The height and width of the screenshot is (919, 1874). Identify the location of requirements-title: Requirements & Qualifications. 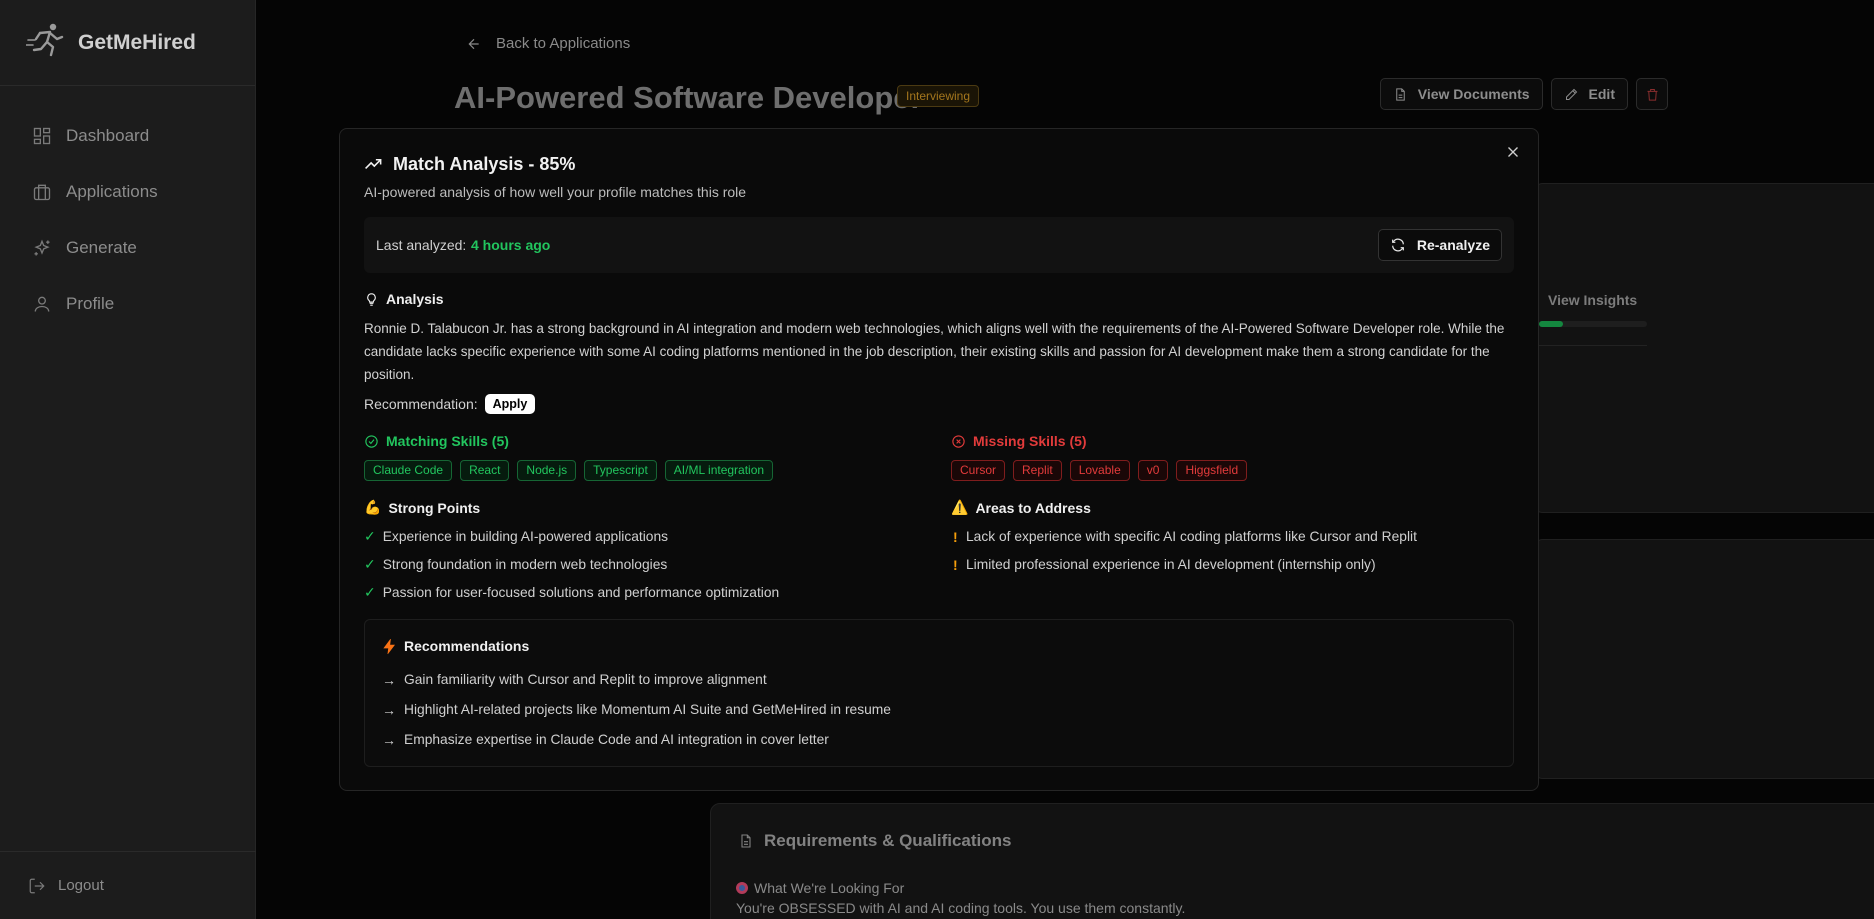
(875, 841).